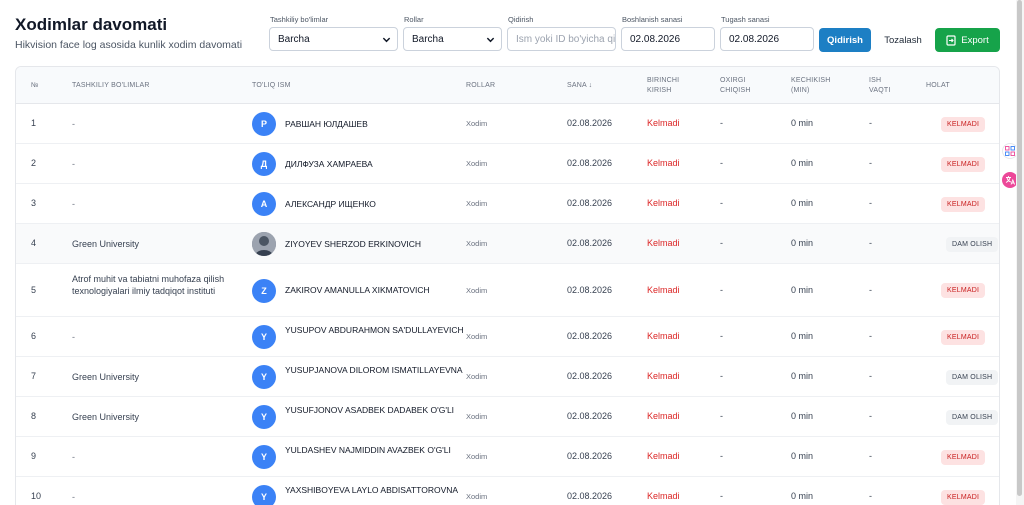 The height and width of the screenshot is (505, 1024). Describe the element at coordinates (34, 416) in the screenshot. I see `row-number: 8` at that location.